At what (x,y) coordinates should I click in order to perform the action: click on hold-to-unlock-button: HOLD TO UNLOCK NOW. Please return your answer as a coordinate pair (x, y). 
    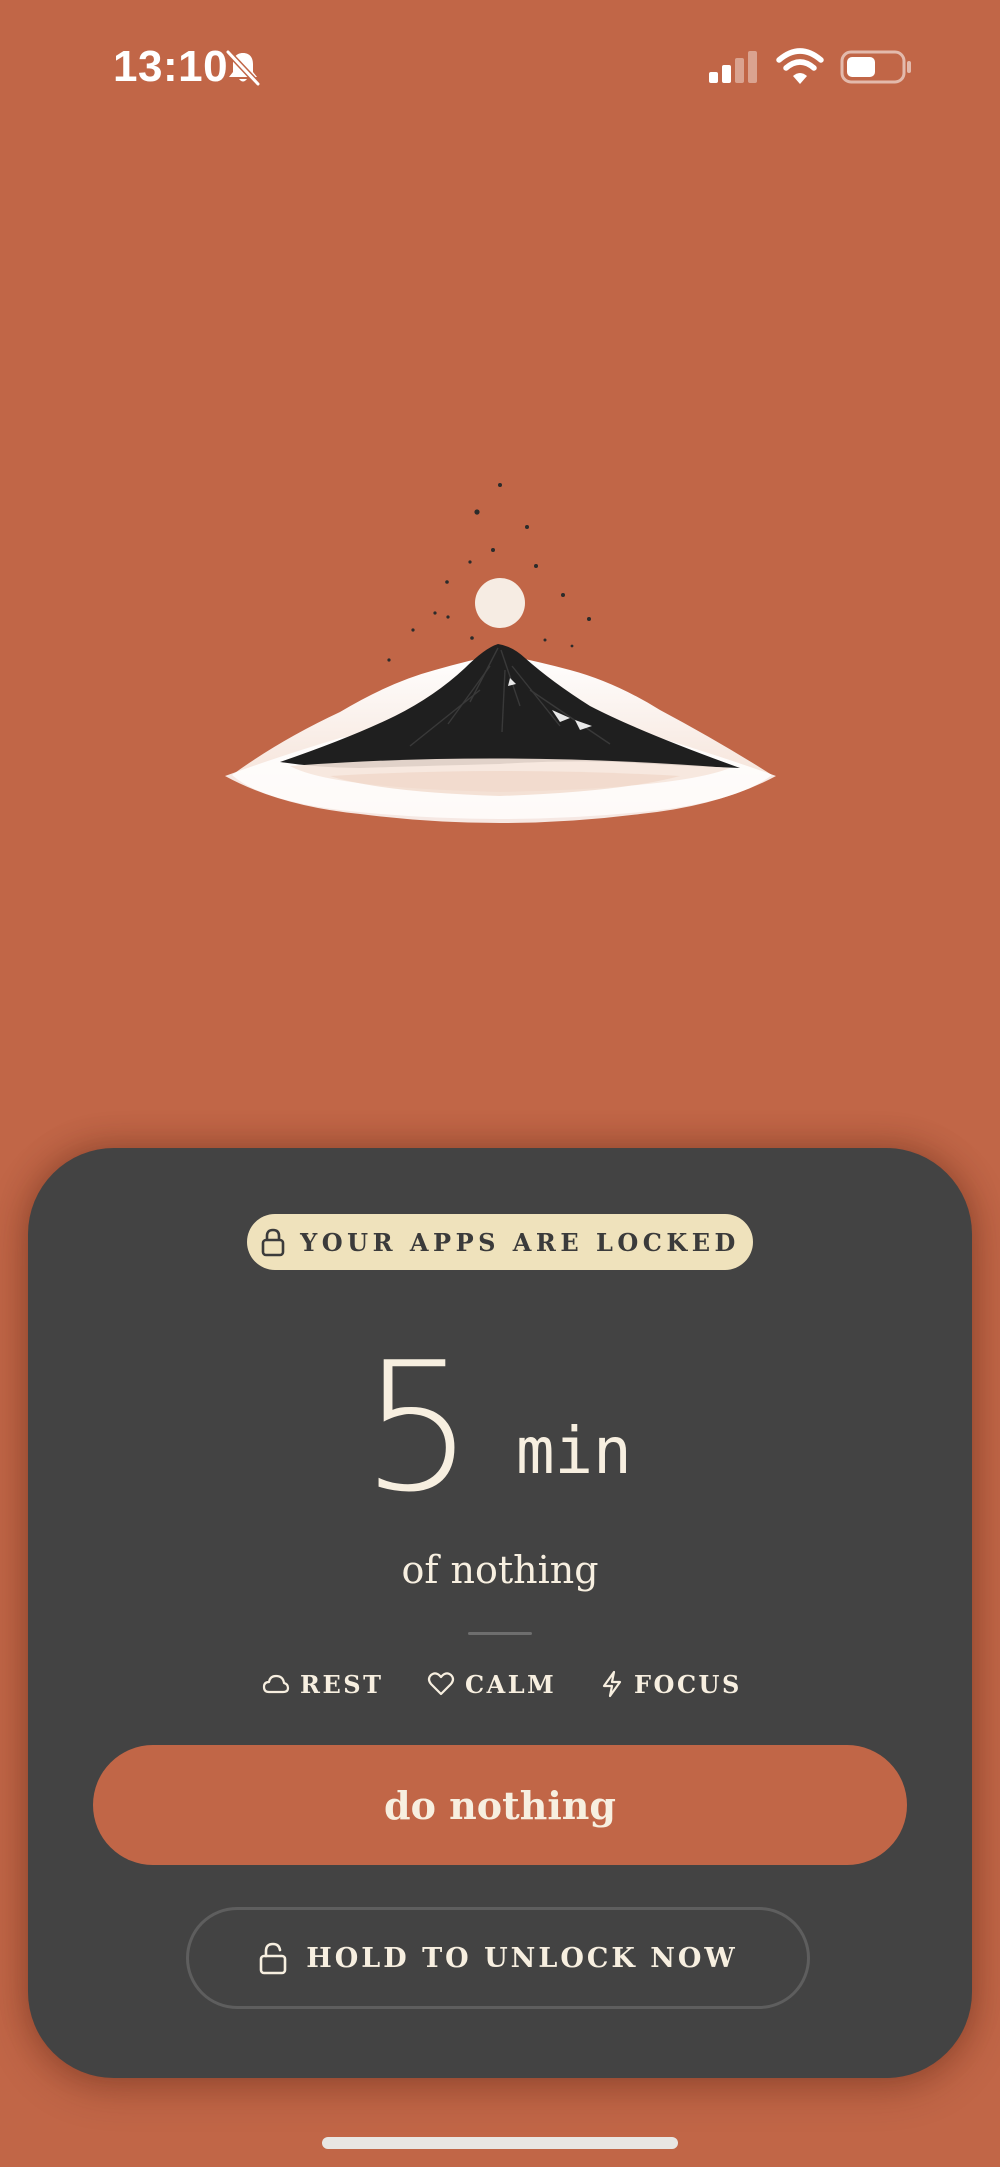
    Looking at the image, I should click on (498, 1958).